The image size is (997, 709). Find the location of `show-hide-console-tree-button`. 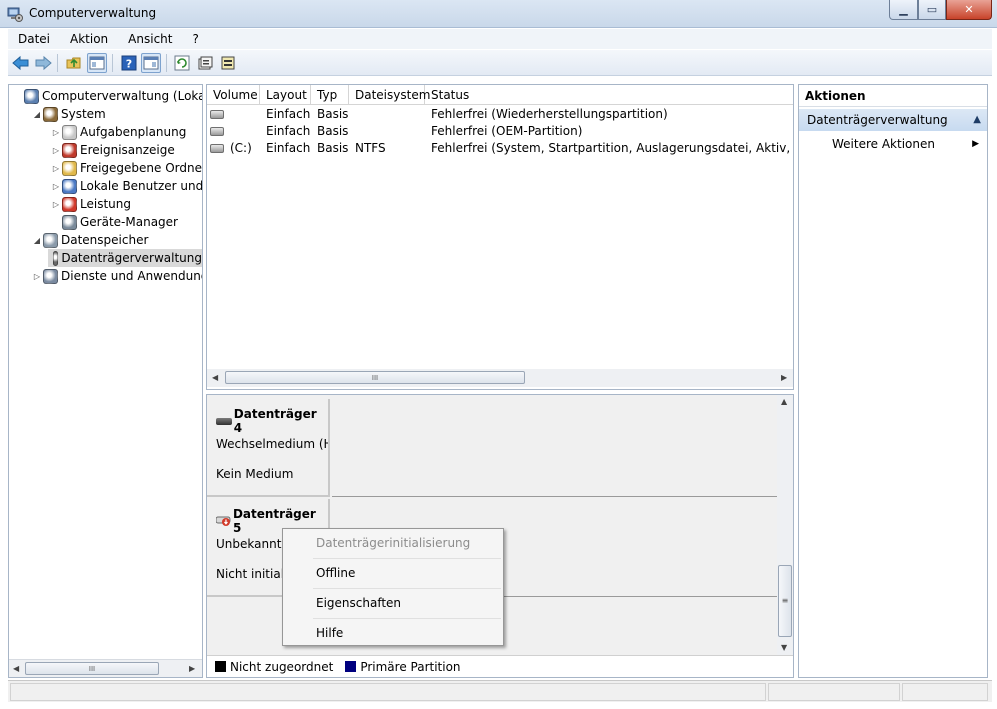

show-hide-console-tree-button is located at coordinates (97, 63).